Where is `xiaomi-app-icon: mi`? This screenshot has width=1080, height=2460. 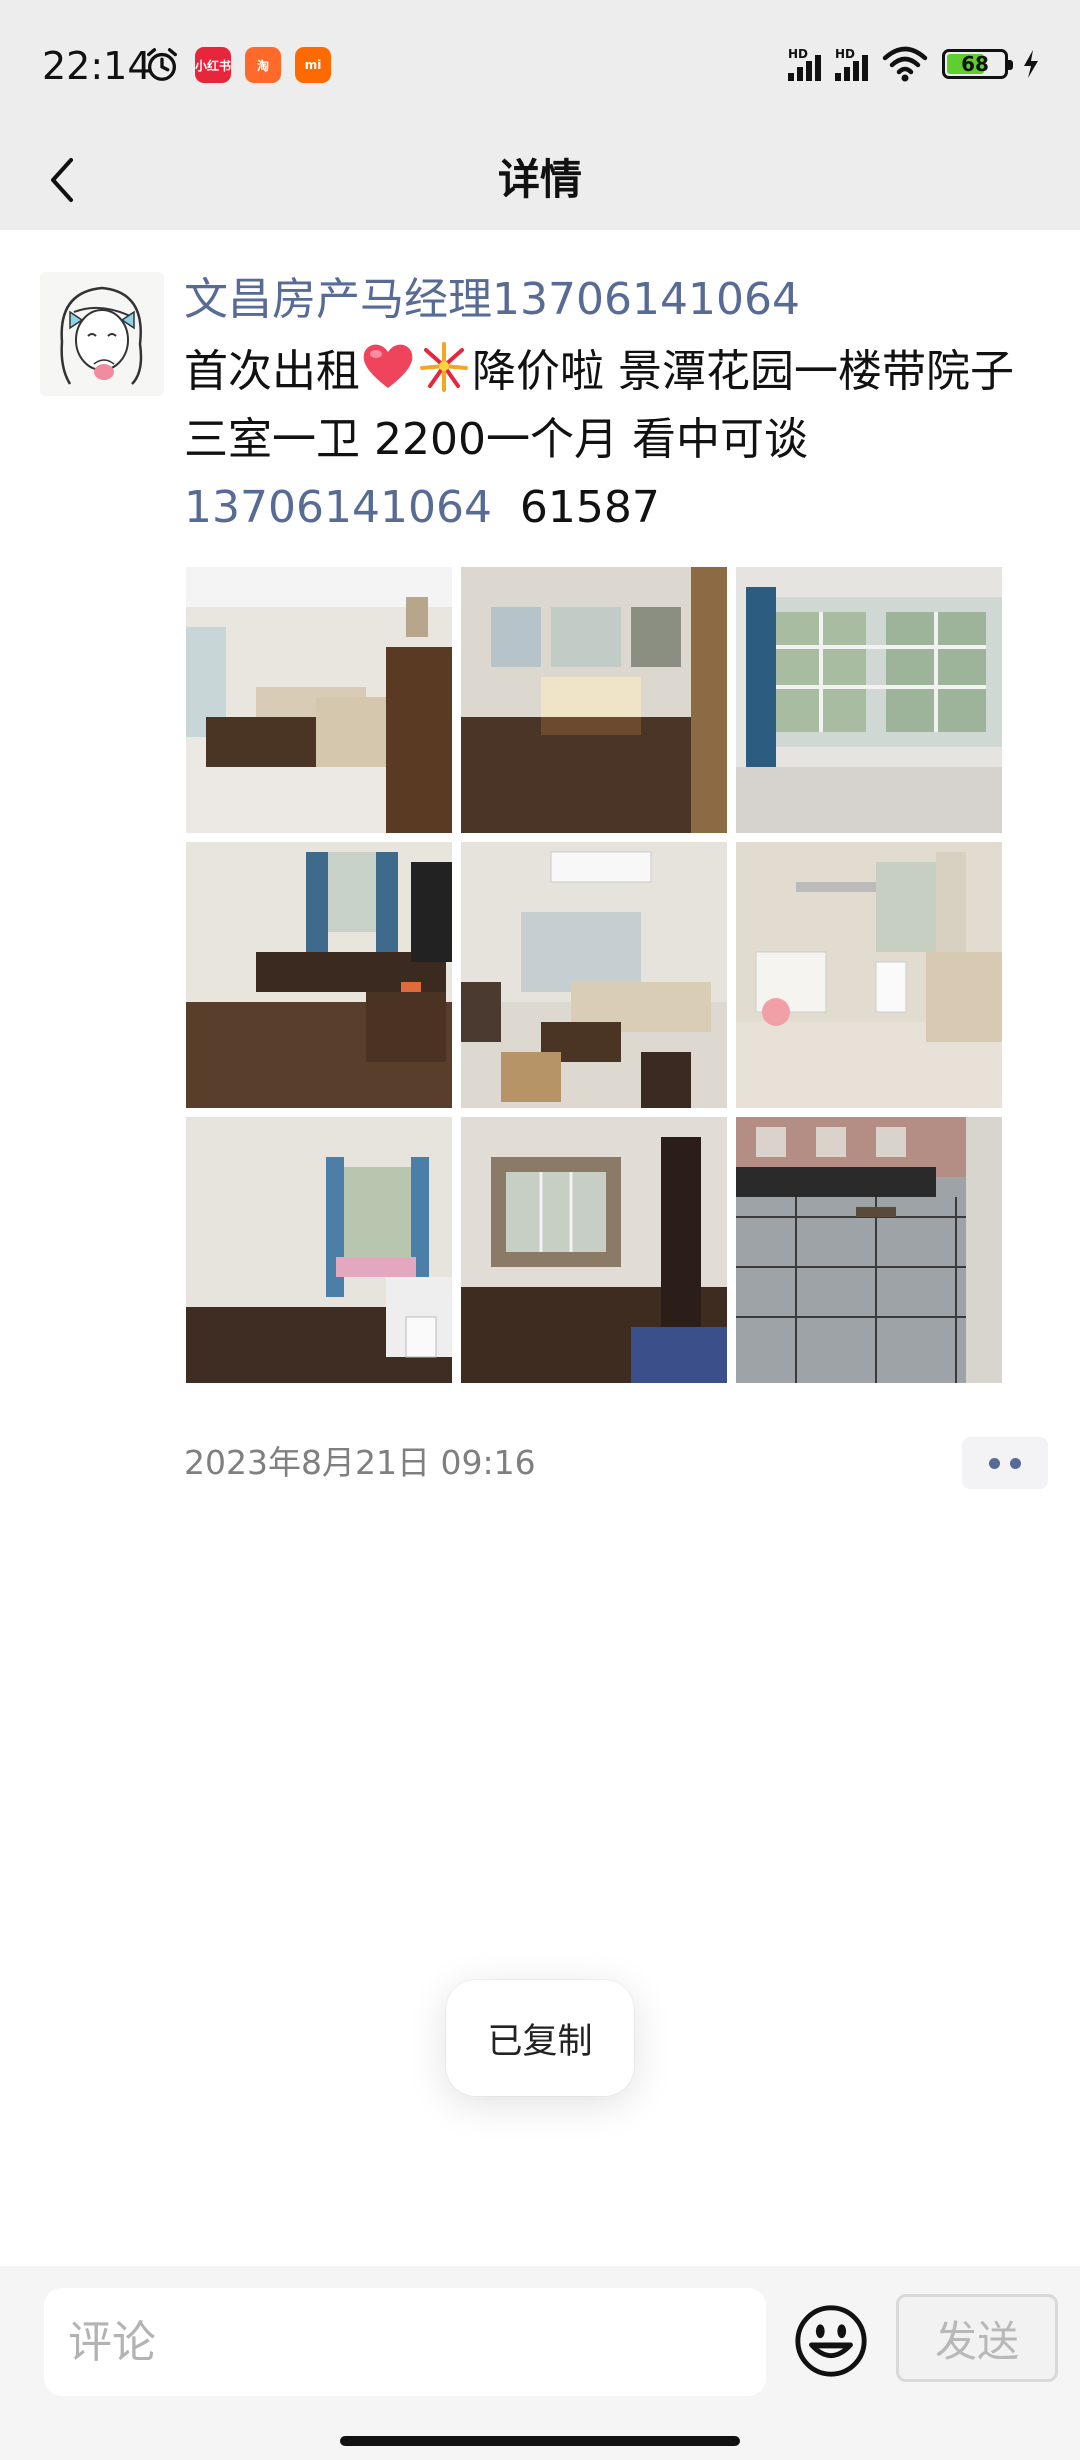
xiaomi-app-icon: mi is located at coordinates (313, 65).